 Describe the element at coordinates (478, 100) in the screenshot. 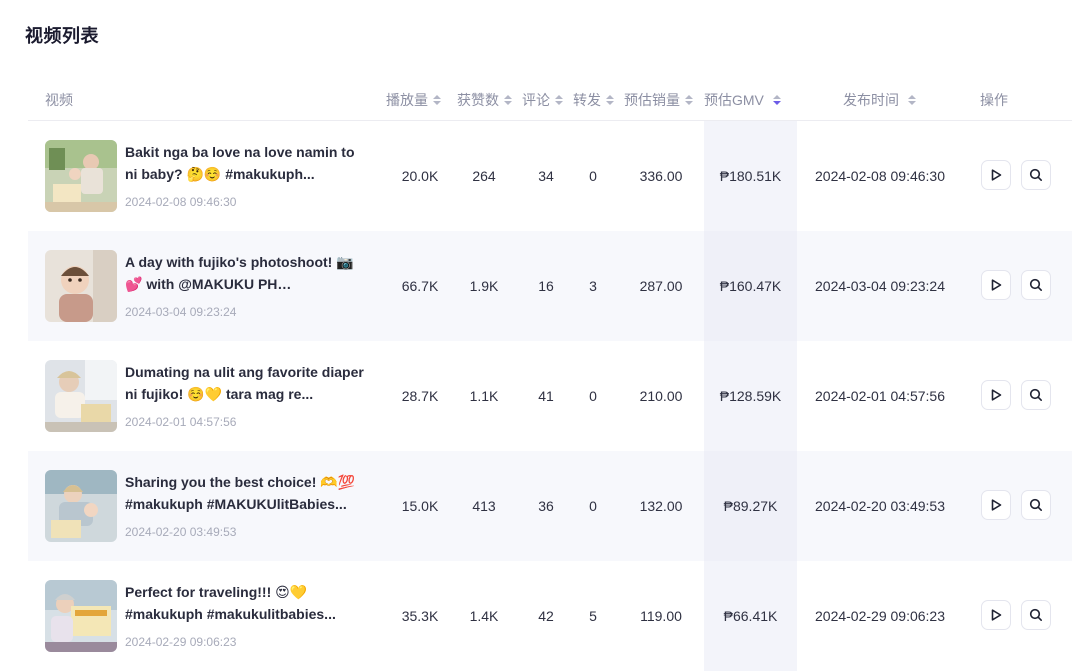

I see `header-likes-label: 获赞数` at that location.